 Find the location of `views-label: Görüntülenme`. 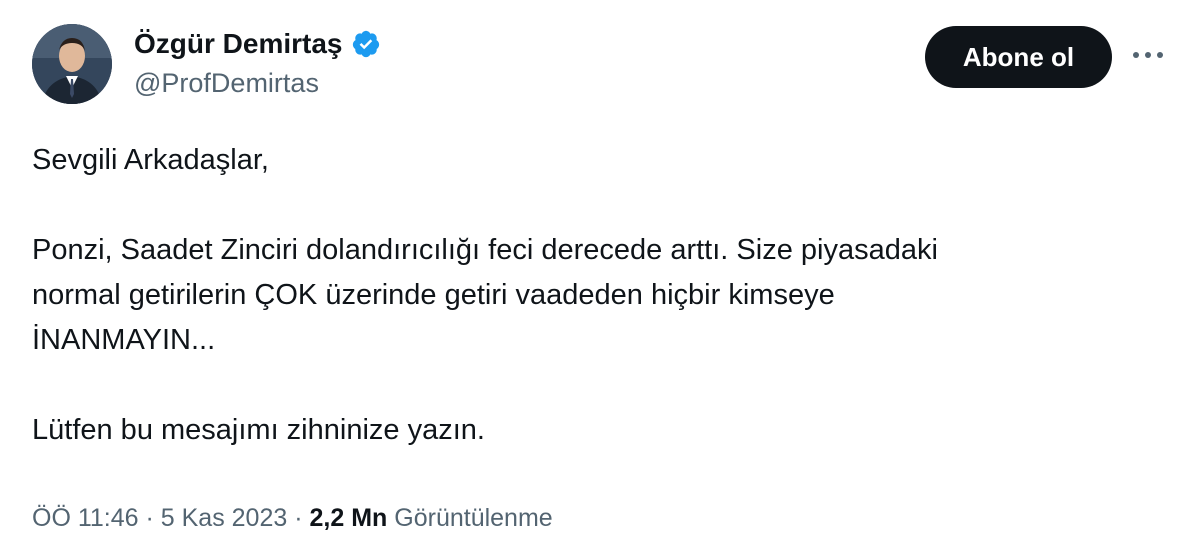

views-label: Görüntülenme is located at coordinates (473, 518).